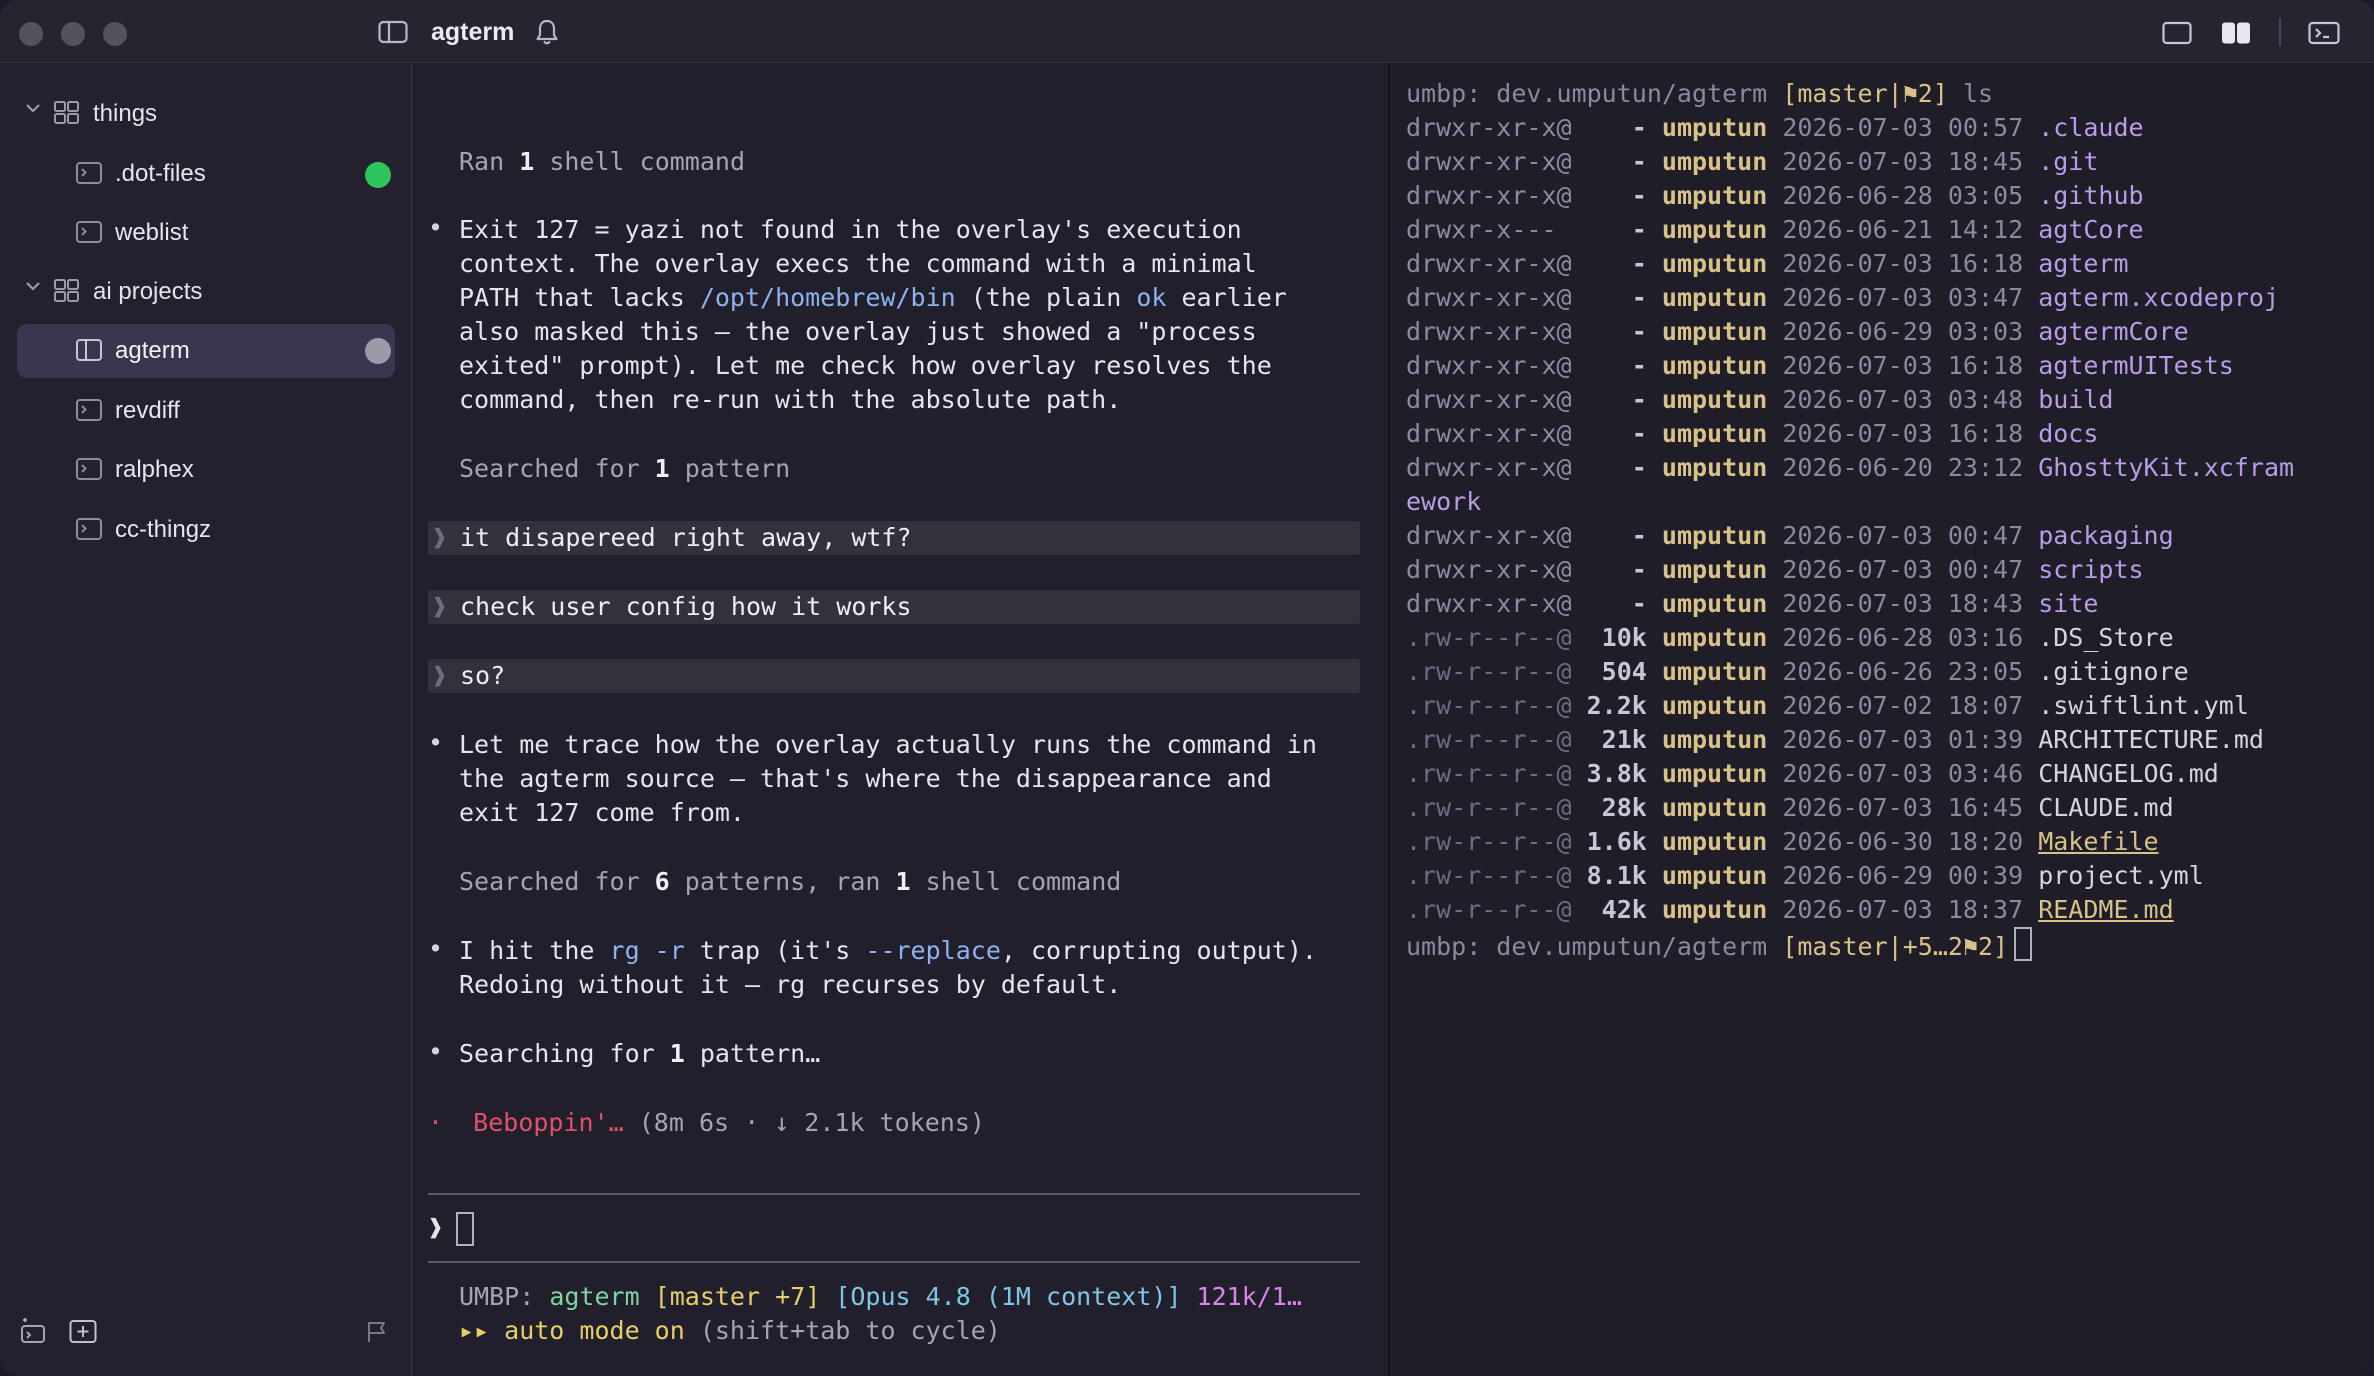 The height and width of the screenshot is (1376, 2374). What do you see at coordinates (547, 34) in the screenshot?
I see `bell-icon` at bounding box center [547, 34].